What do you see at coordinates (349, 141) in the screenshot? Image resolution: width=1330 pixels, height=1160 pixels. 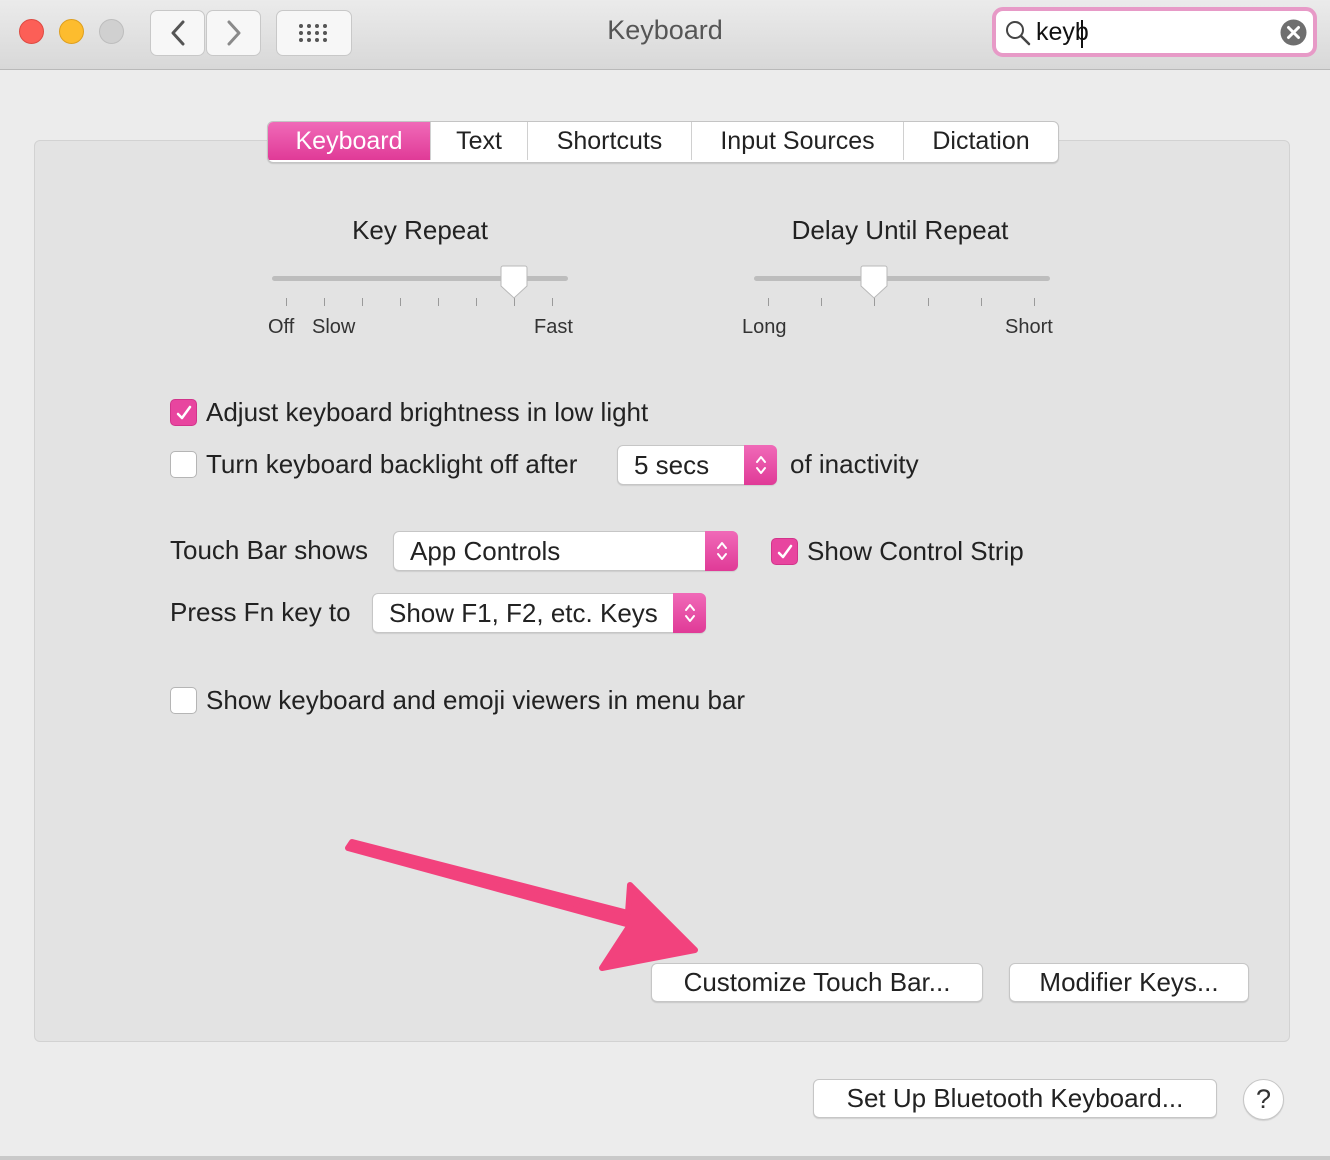 I see `tab-keyboard: Keyboard` at bounding box center [349, 141].